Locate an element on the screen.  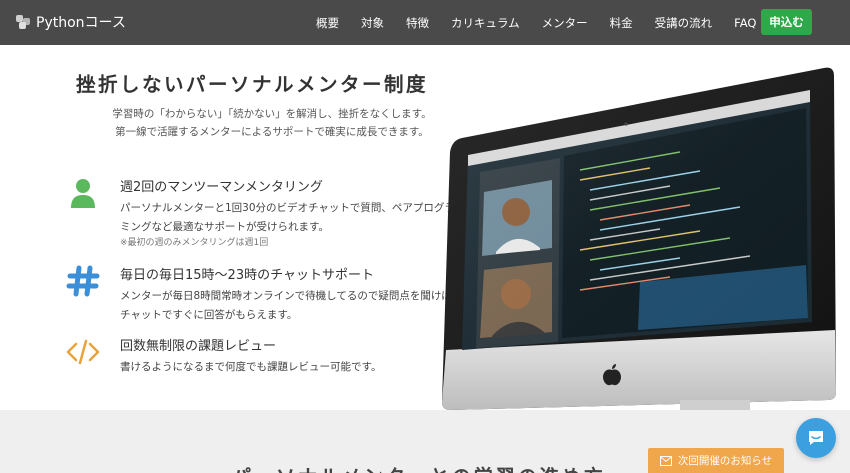
feature-description: 書けるようになるまで何度でも課題レビュー可能です。 is located at coordinates (251, 367).